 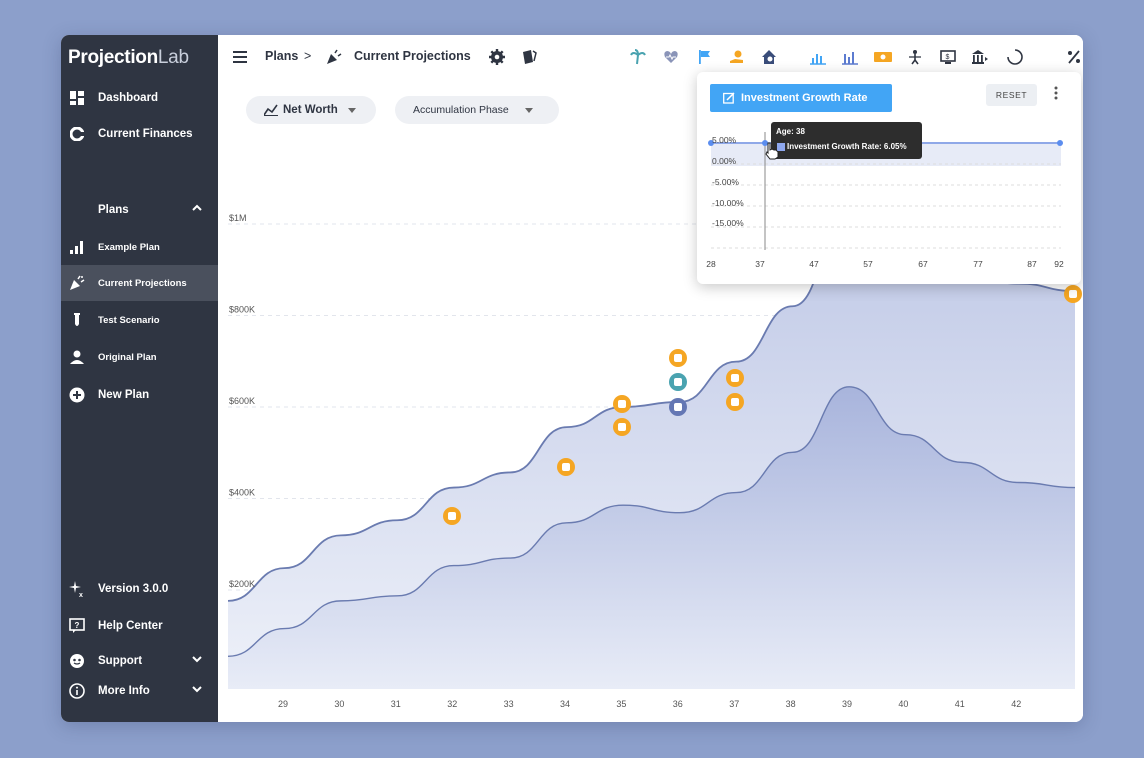 What do you see at coordinates (868, 264) in the screenshot?
I see `popup-x-tick: 57` at bounding box center [868, 264].